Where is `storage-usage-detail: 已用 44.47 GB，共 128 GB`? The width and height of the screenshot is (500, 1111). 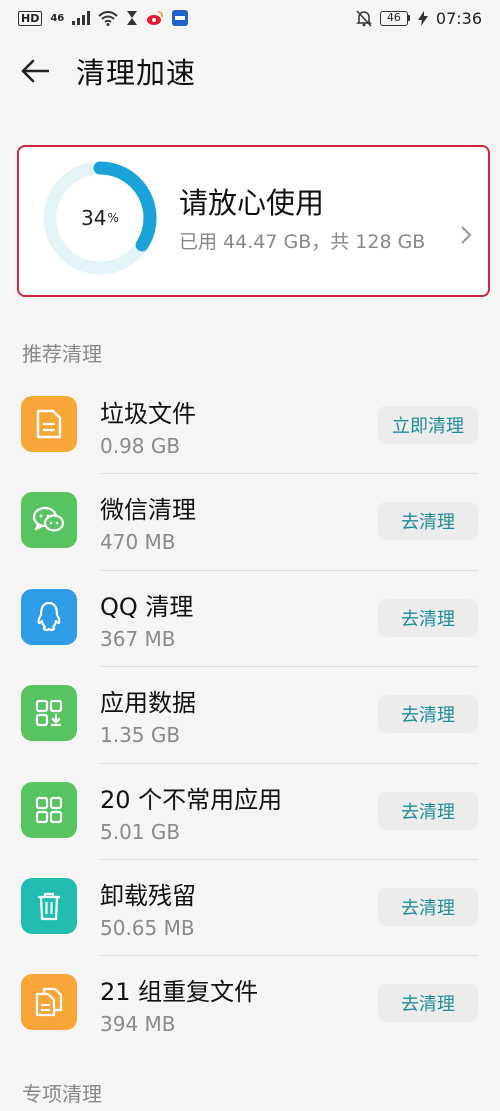 storage-usage-detail: 已用 44.47 GB，共 128 GB is located at coordinates (302, 242).